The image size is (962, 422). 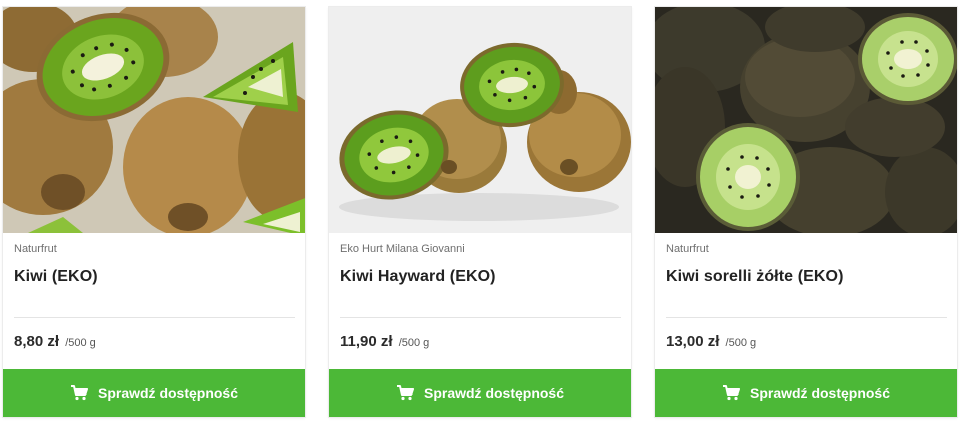 I want to click on product-price: 13,00 zł, so click(x=693, y=341).